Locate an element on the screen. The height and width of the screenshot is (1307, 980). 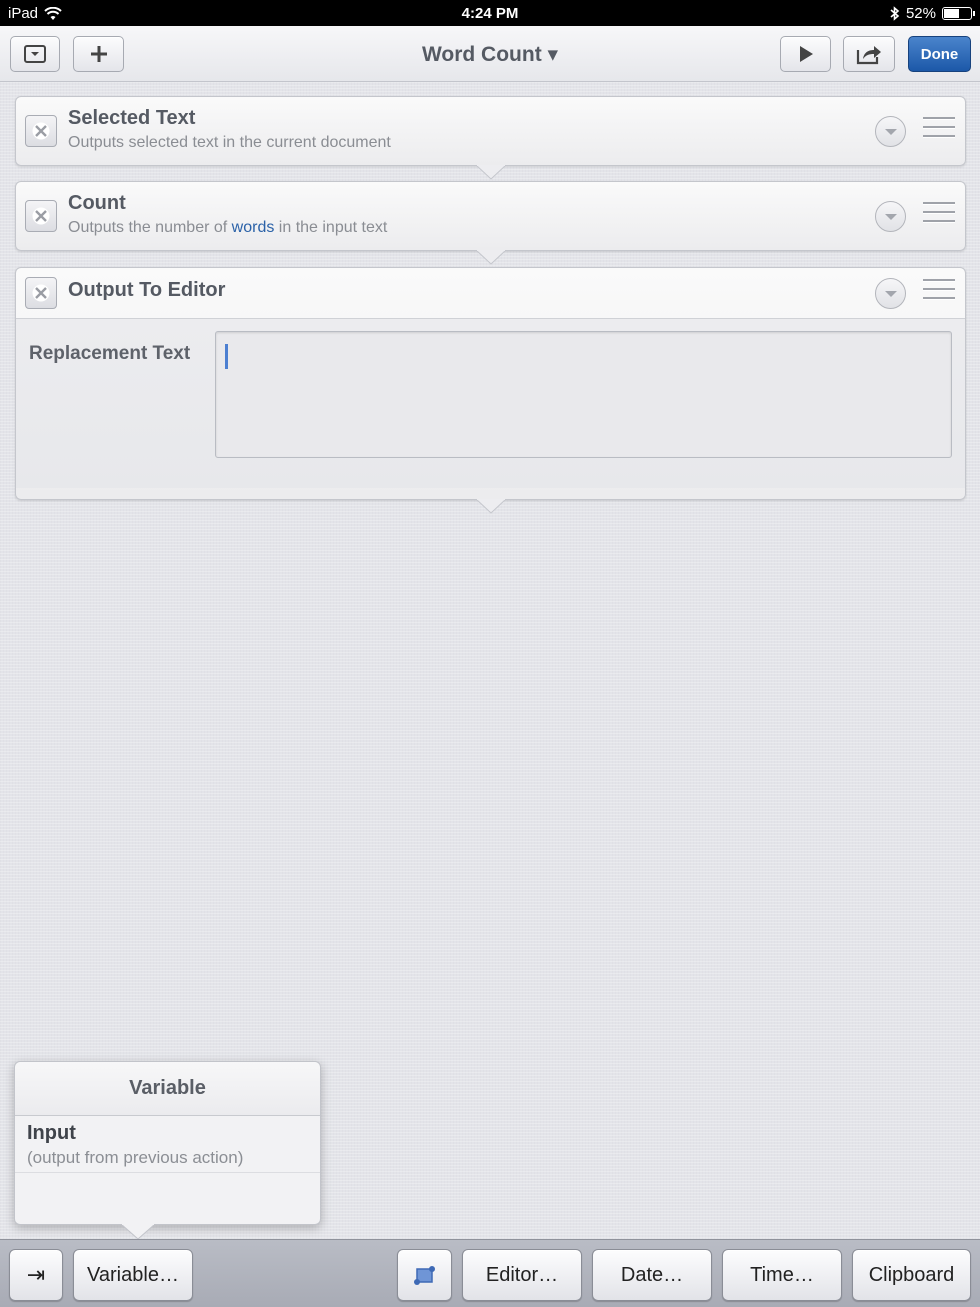
variable-item-input: Input (output from previous action) is located at coordinates (167, 1144).